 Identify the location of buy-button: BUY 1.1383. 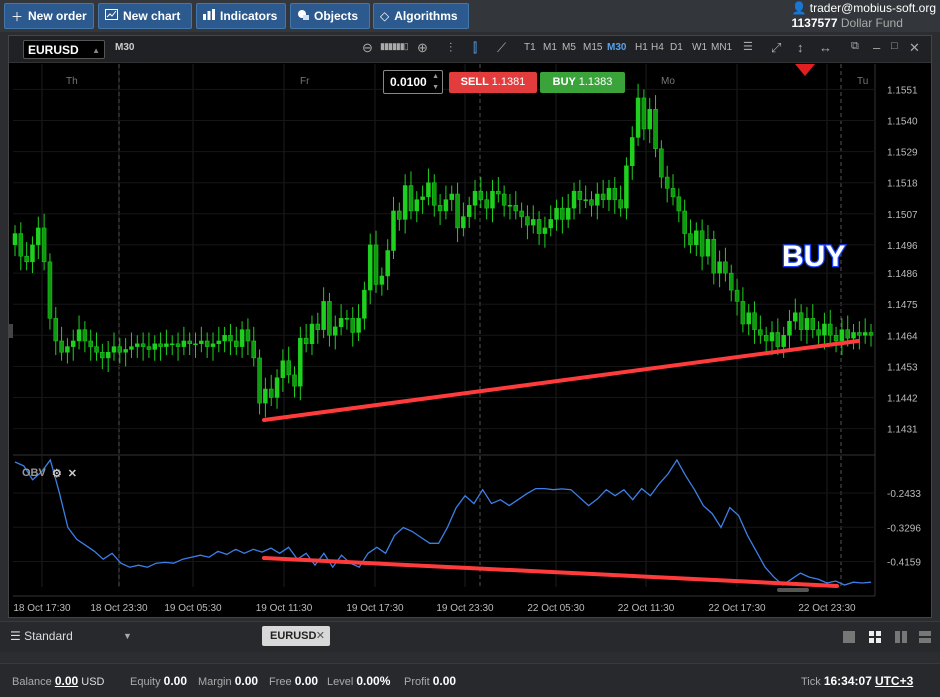
(582, 82).